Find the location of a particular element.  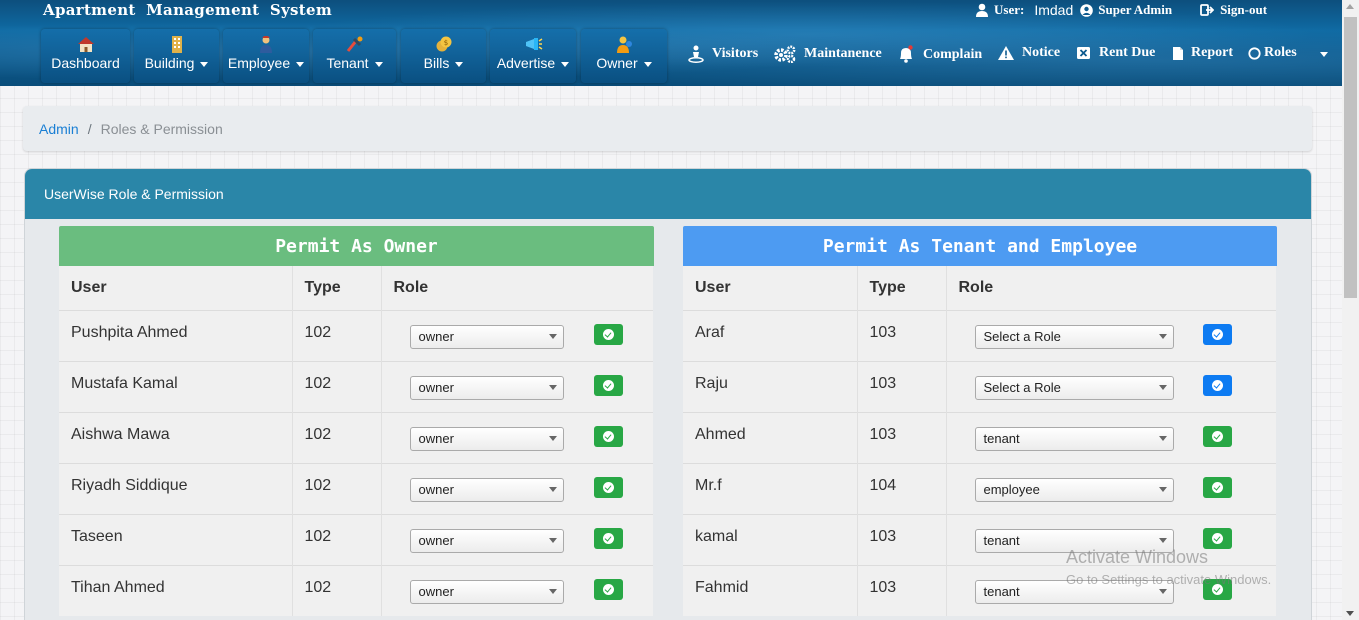

nav-report: Report is located at coordinates (1202, 53).